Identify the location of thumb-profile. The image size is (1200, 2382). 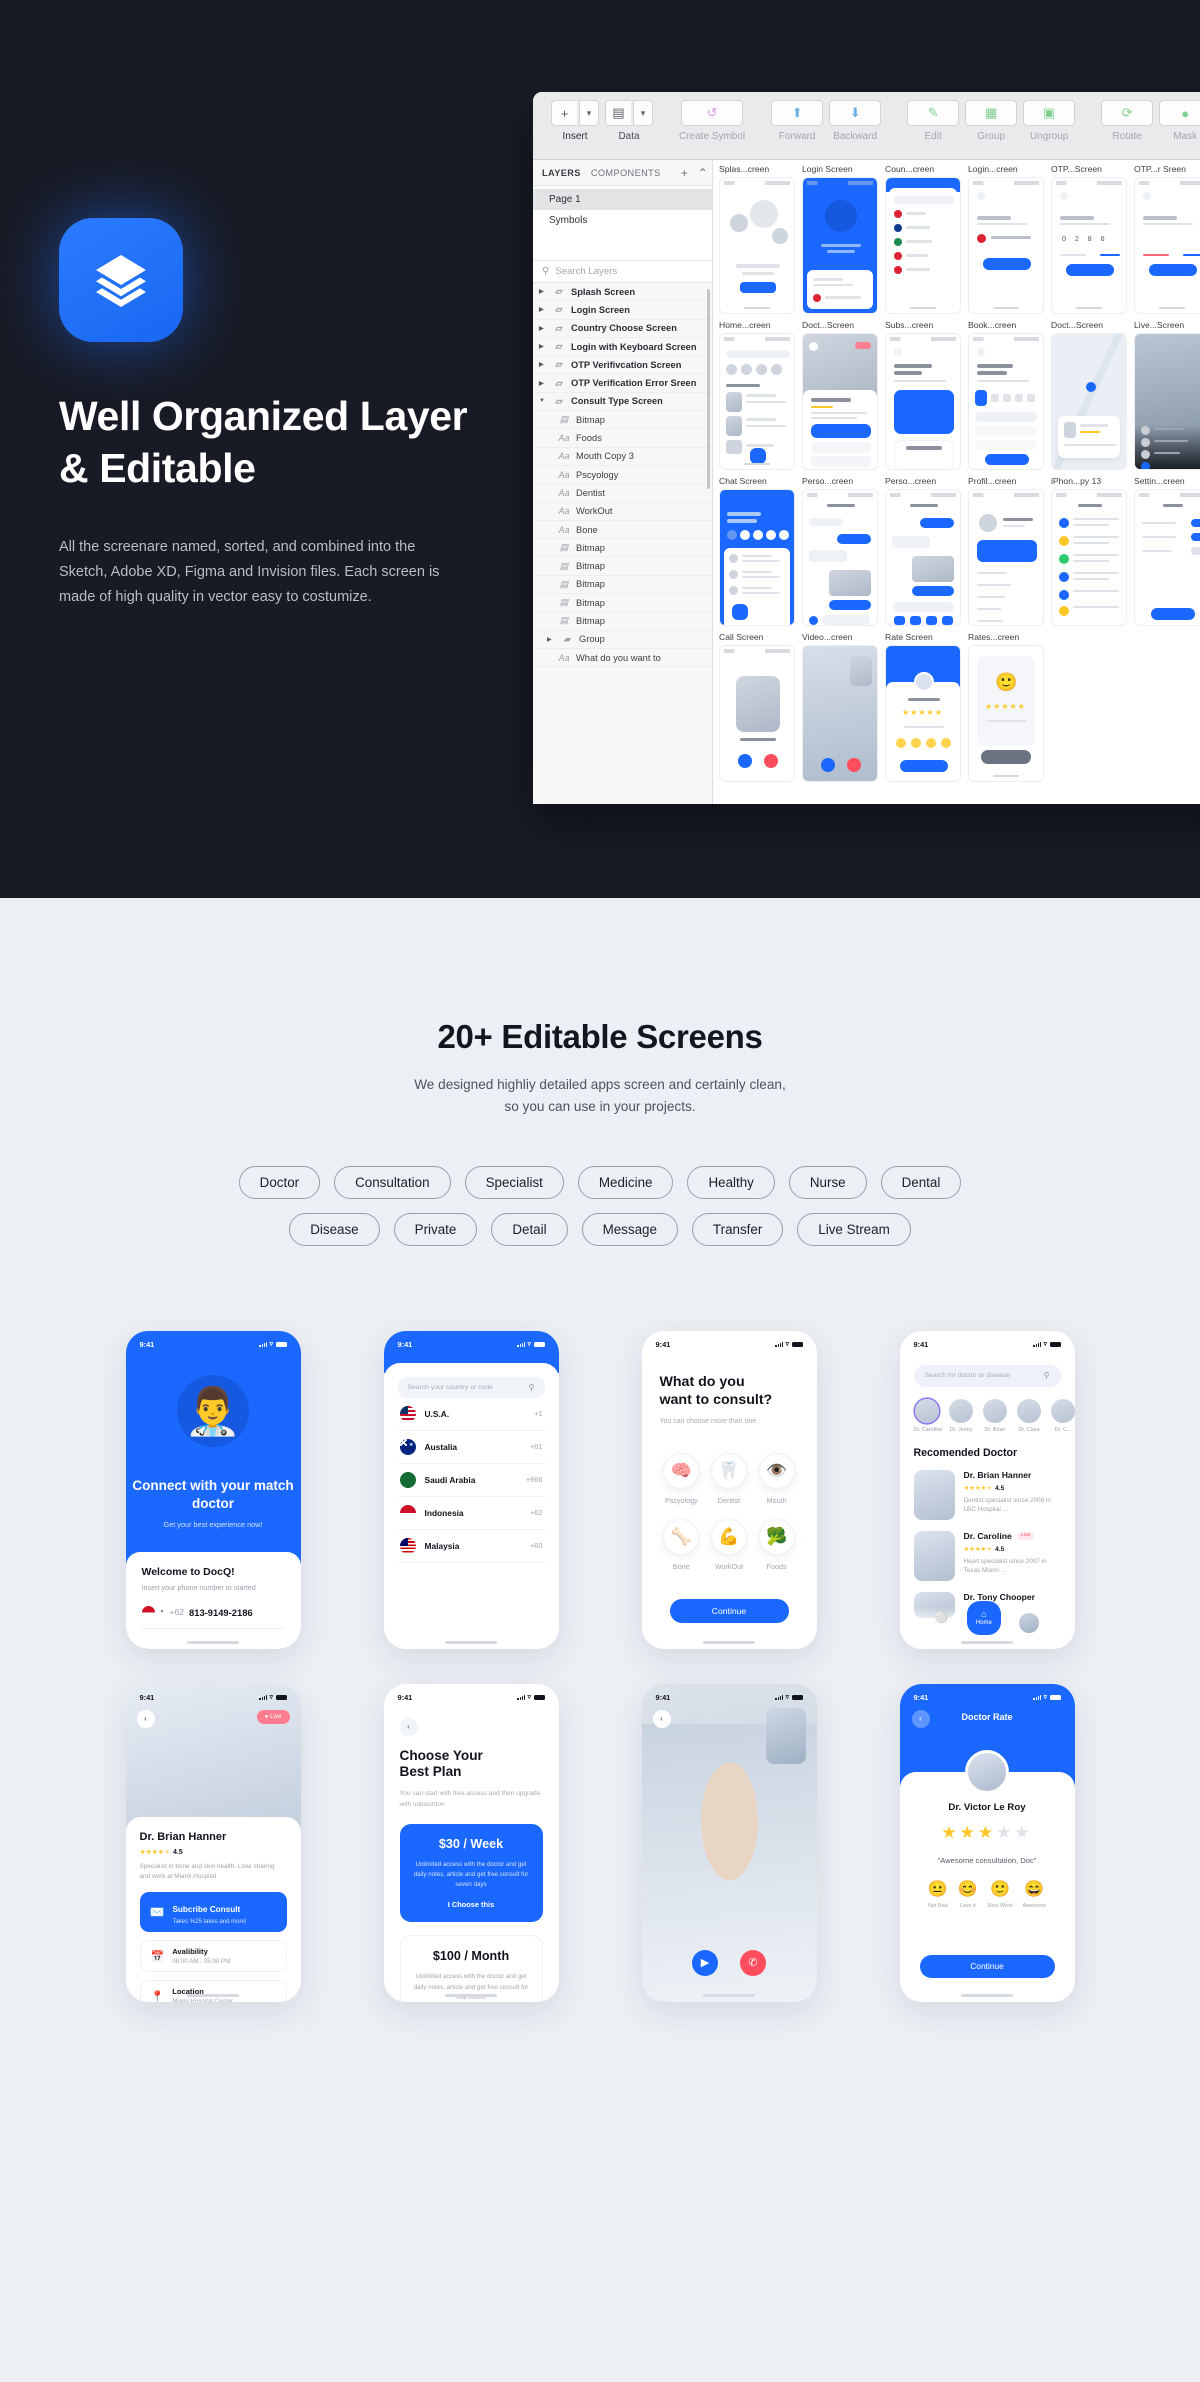
(1006, 557).